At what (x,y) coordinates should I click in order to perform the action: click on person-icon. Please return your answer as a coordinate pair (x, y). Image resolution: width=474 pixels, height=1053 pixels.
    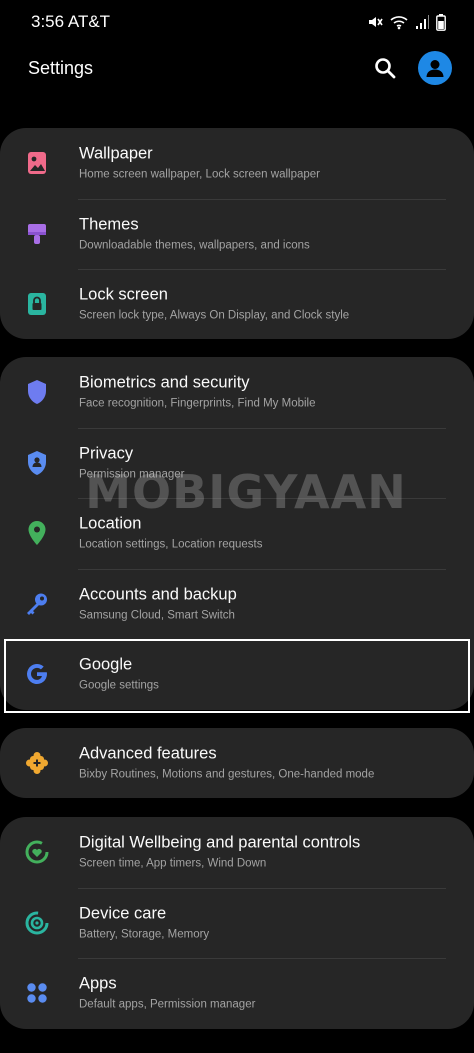
    Looking at the image, I should click on (435, 68).